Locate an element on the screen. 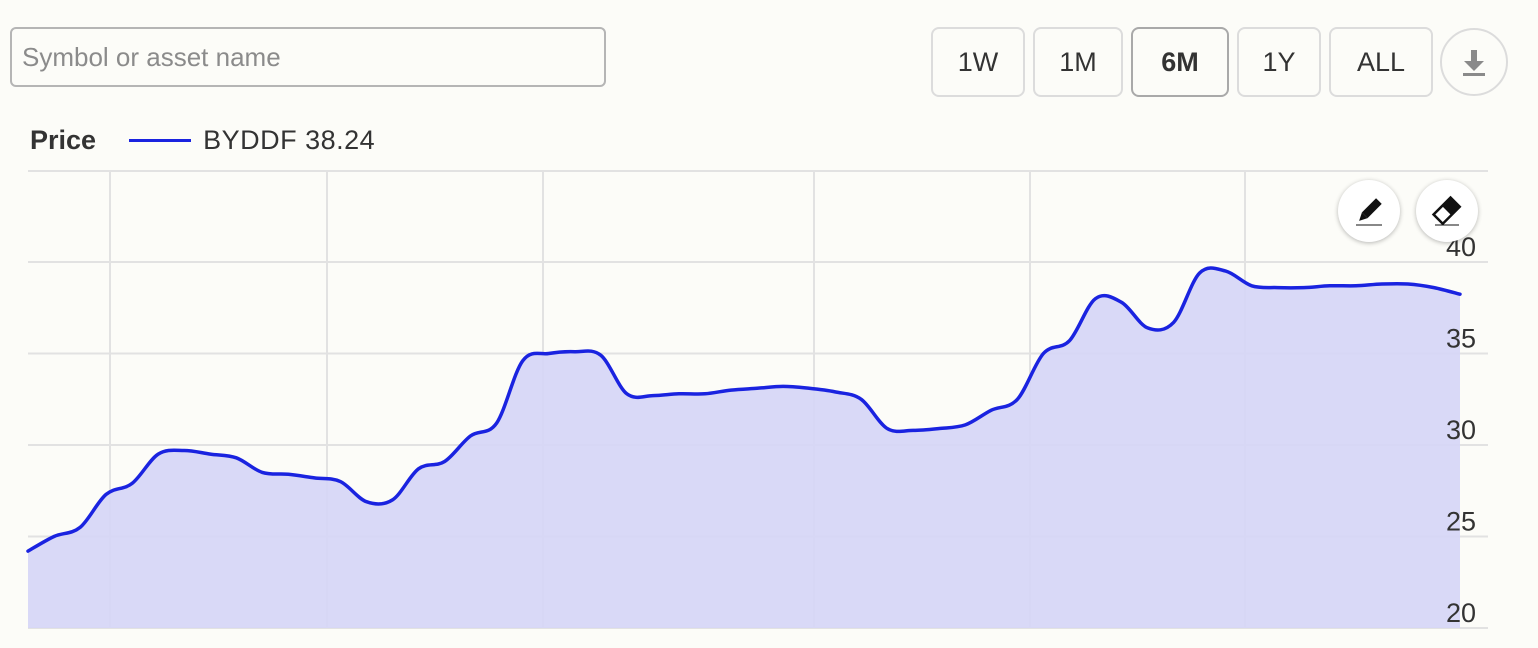  eraser-icon is located at coordinates (1446, 210).